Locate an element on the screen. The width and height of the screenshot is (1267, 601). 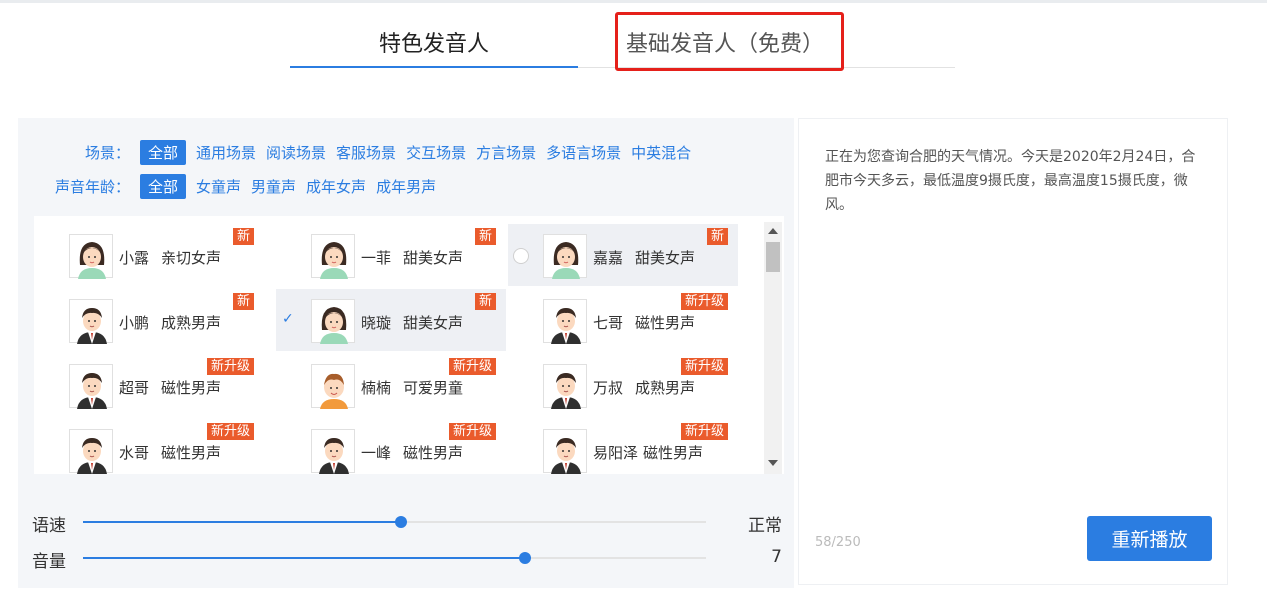
speed-label: 语速 is located at coordinates (49, 526).